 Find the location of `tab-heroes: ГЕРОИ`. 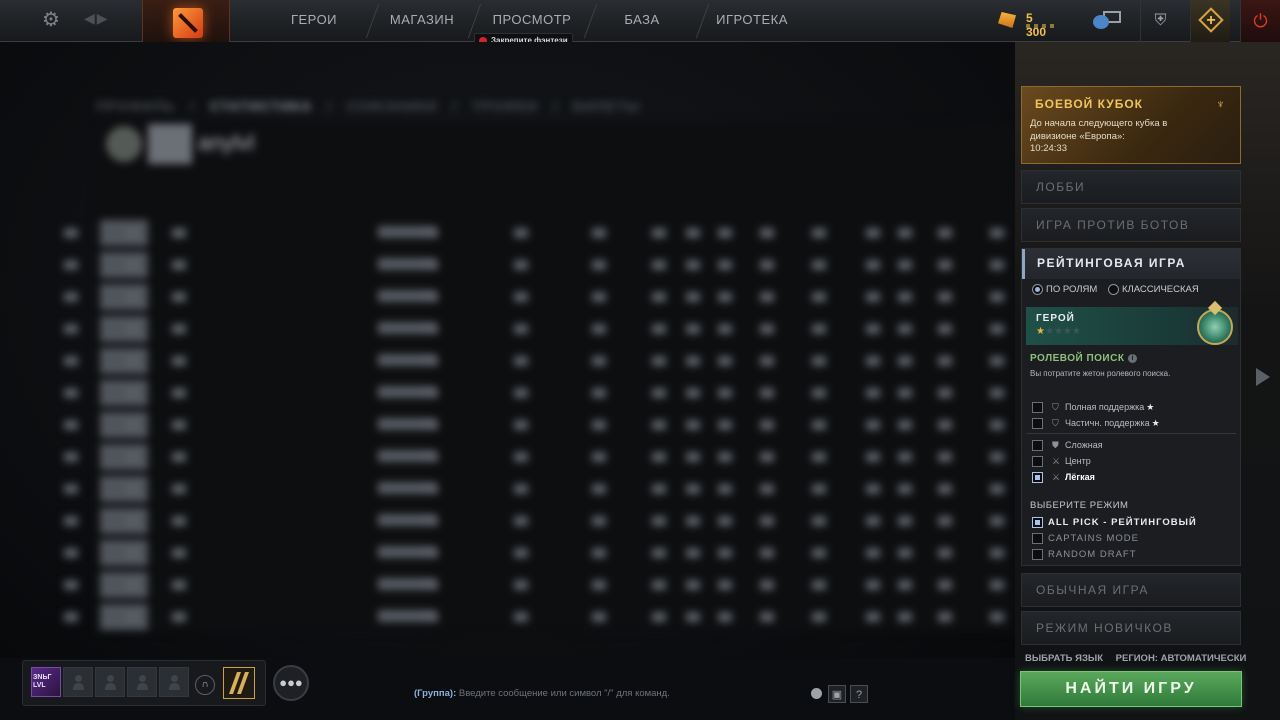

tab-heroes: ГЕРОИ is located at coordinates (314, 21).